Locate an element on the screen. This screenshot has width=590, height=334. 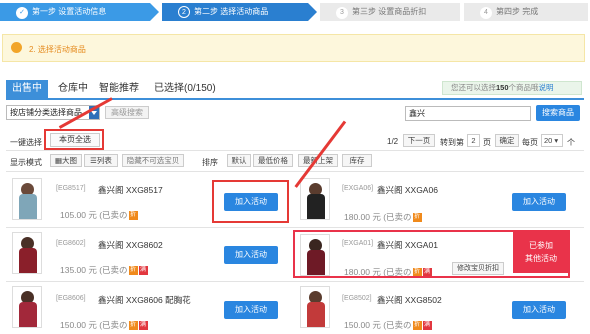
category-select-value: 按店铺分类选择商品 is located at coordinates (46, 112).